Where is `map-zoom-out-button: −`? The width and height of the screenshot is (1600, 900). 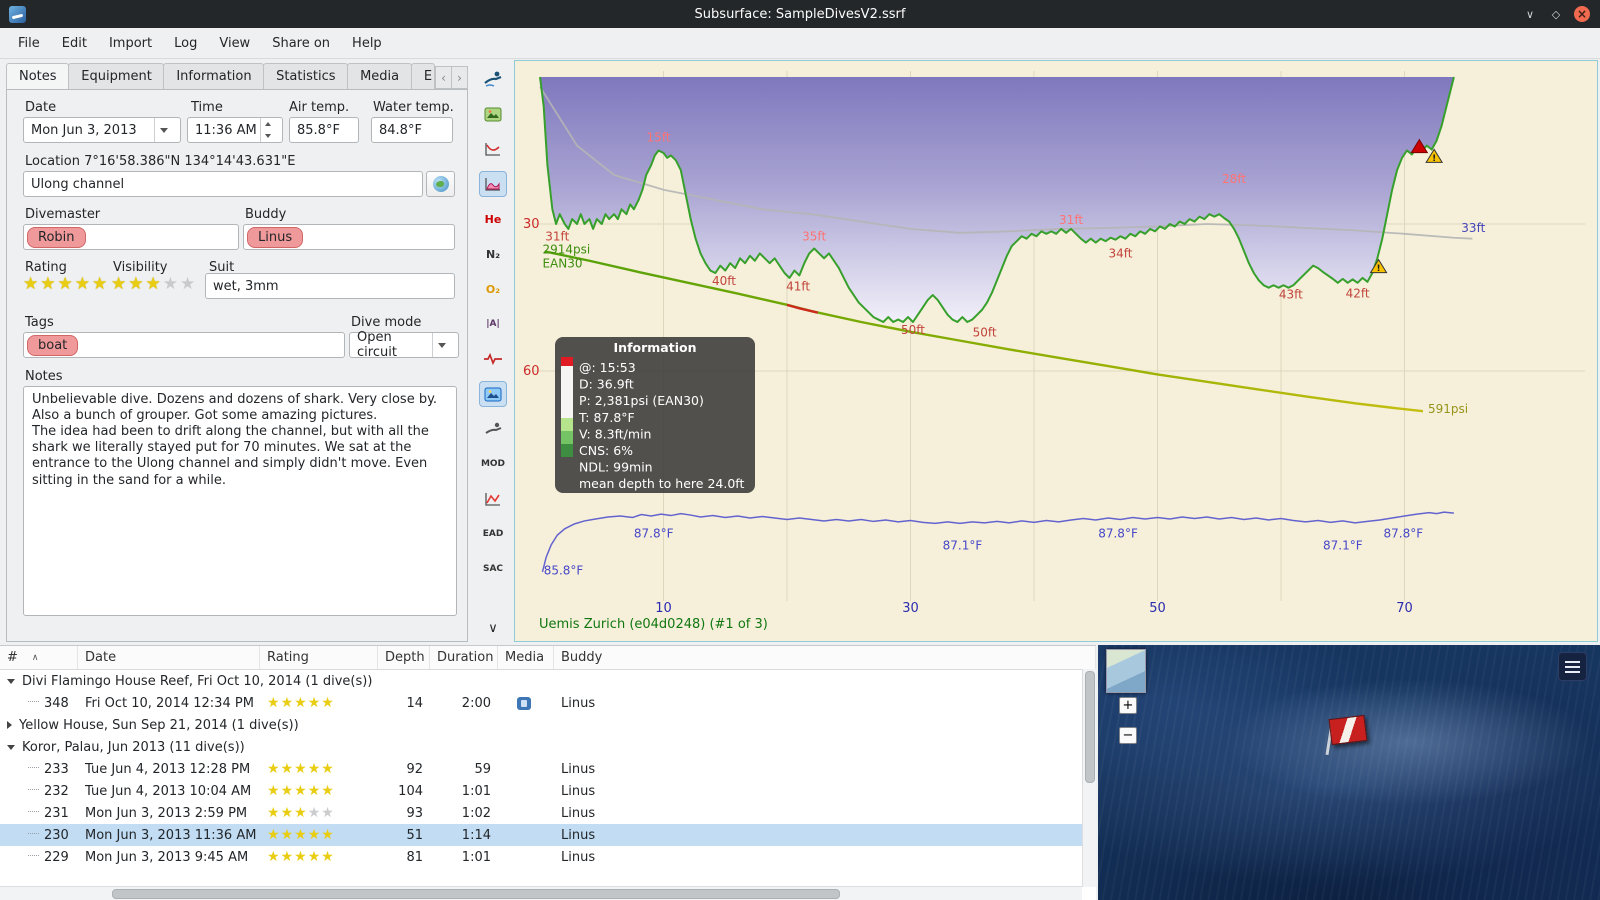 map-zoom-out-button: − is located at coordinates (1128, 735).